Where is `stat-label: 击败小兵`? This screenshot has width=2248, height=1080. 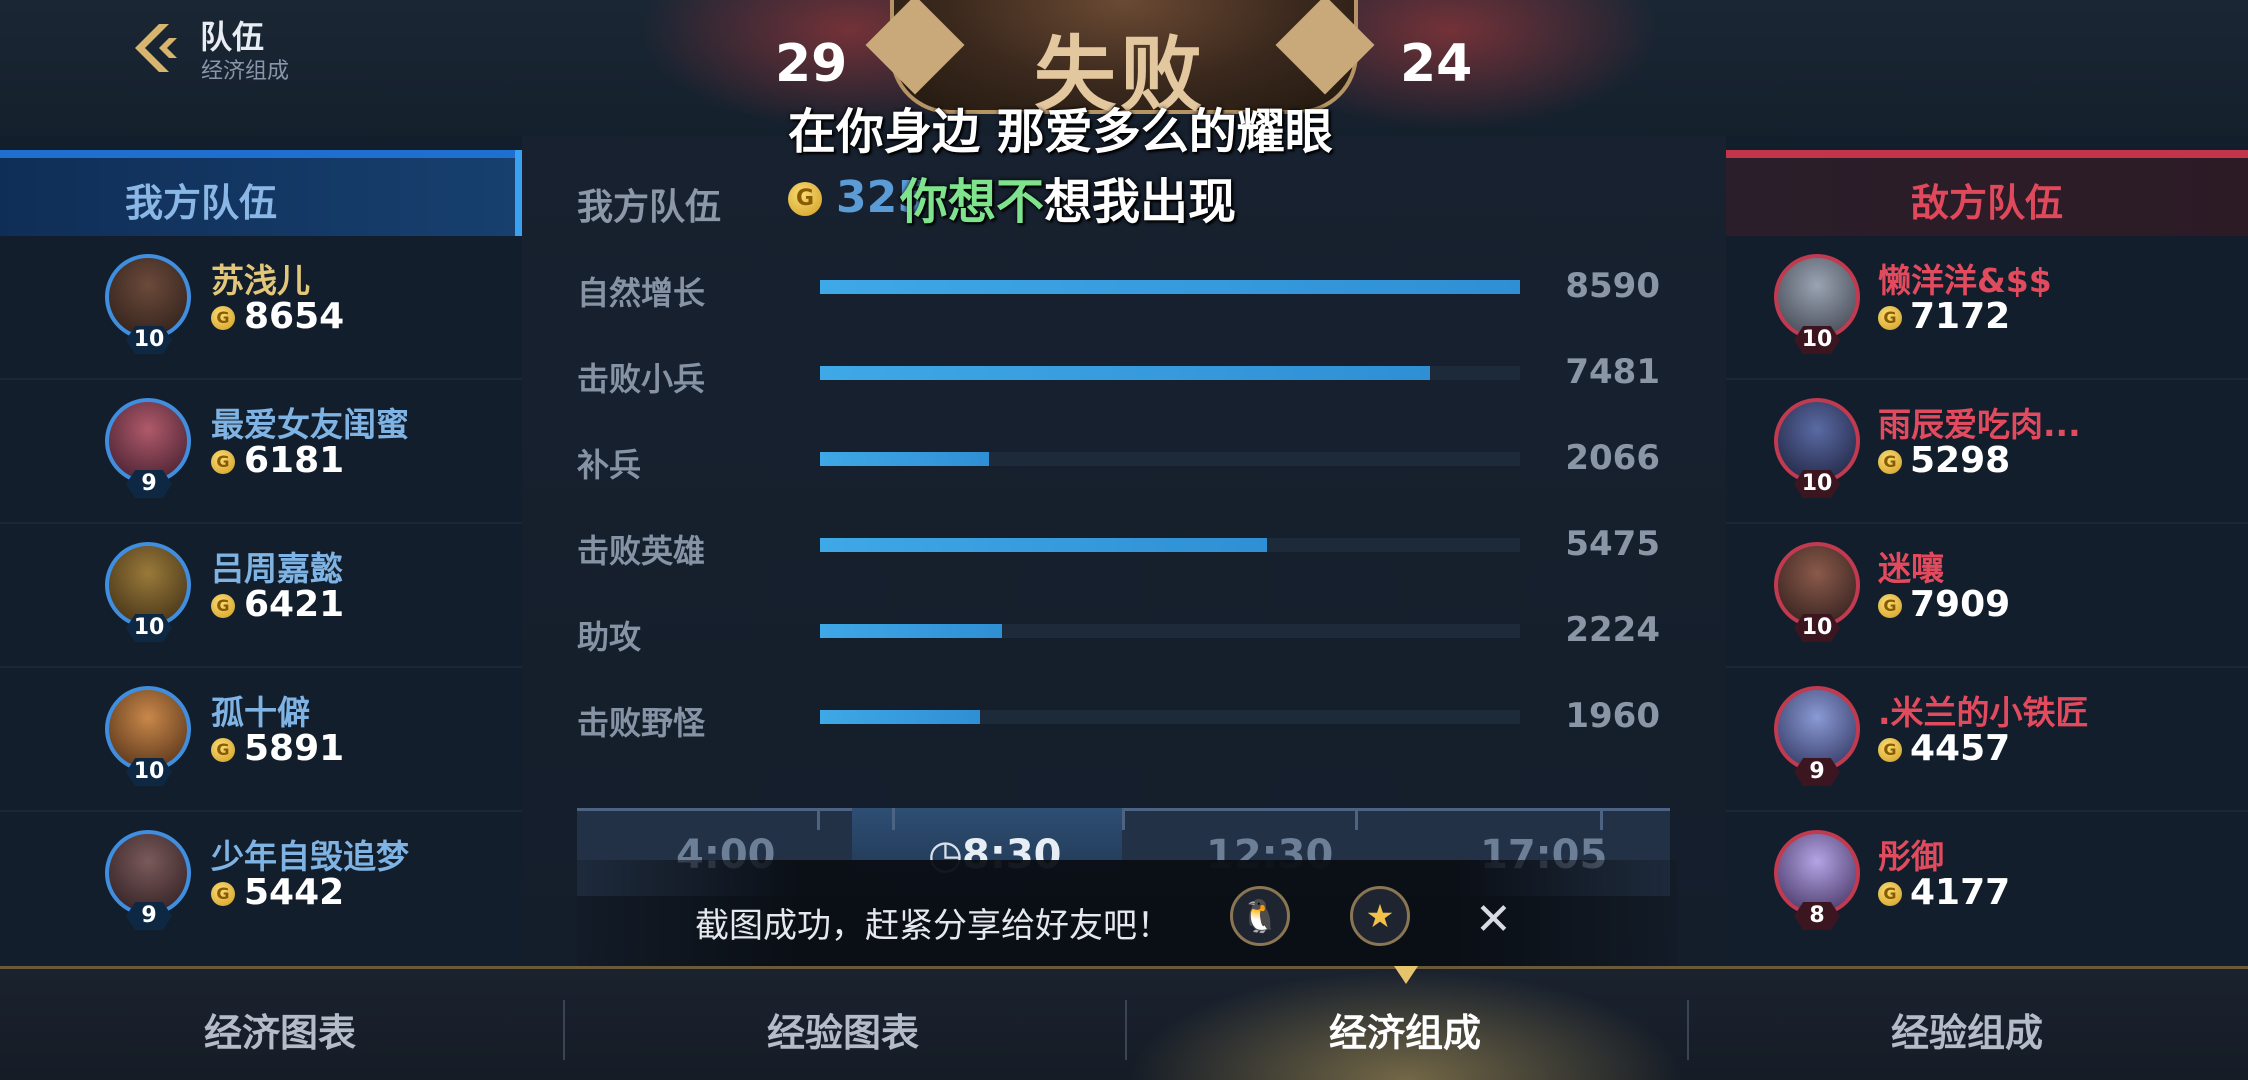 stat-label: 击败小兵 is located at coordinates (641, 379).